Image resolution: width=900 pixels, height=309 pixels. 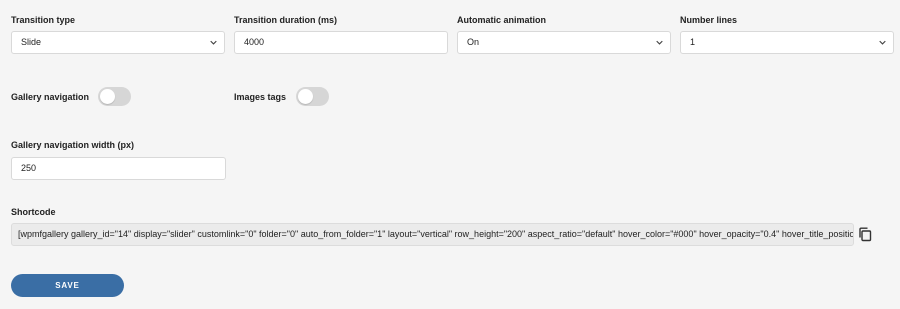 I want to click on transition-duration-value: 4000, so click(x=254, y=42).